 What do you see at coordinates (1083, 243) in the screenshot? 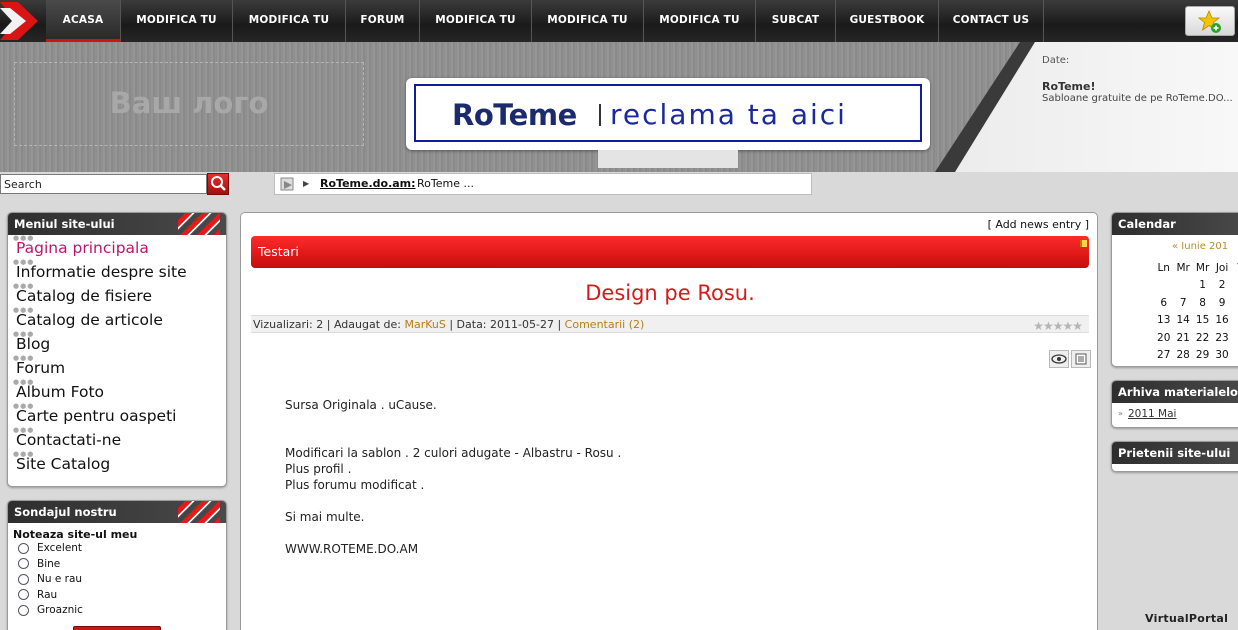
I see `corner-decoration` at bounding box center [1083, 243].